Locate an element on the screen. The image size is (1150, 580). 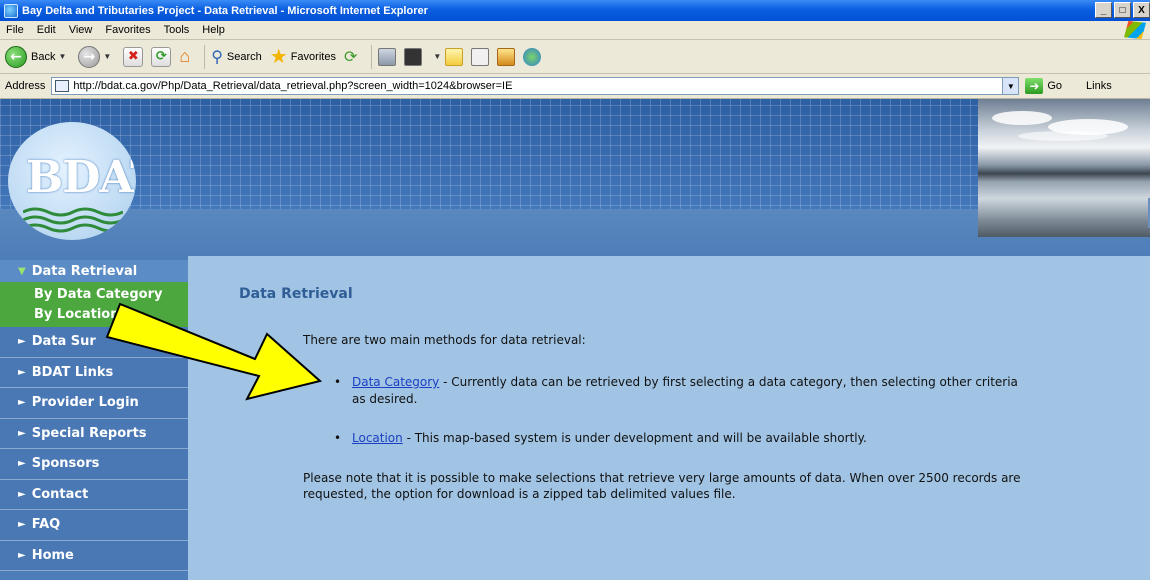
forward-button: → ▼ is located at coordinates (96, 56).